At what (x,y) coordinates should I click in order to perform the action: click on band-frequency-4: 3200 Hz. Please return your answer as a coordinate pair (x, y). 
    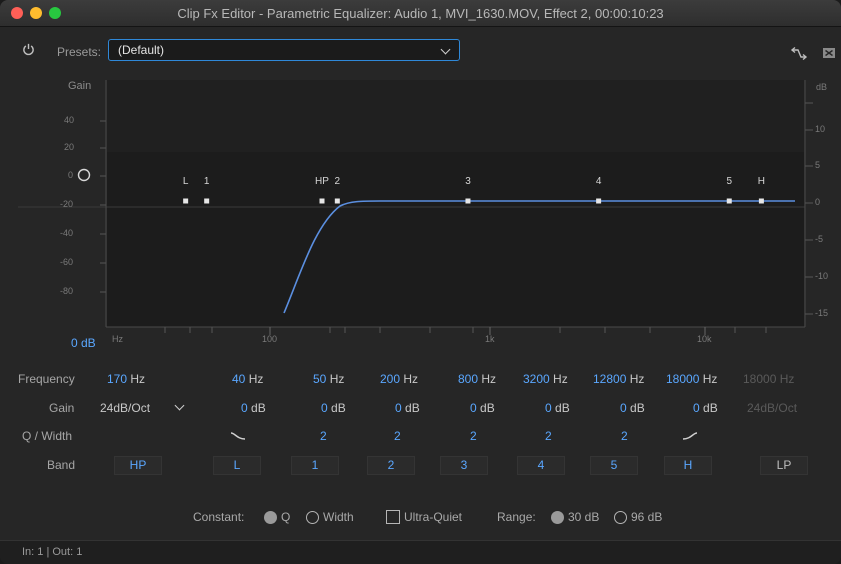
    Looking at the image, I should click on (545, 379).